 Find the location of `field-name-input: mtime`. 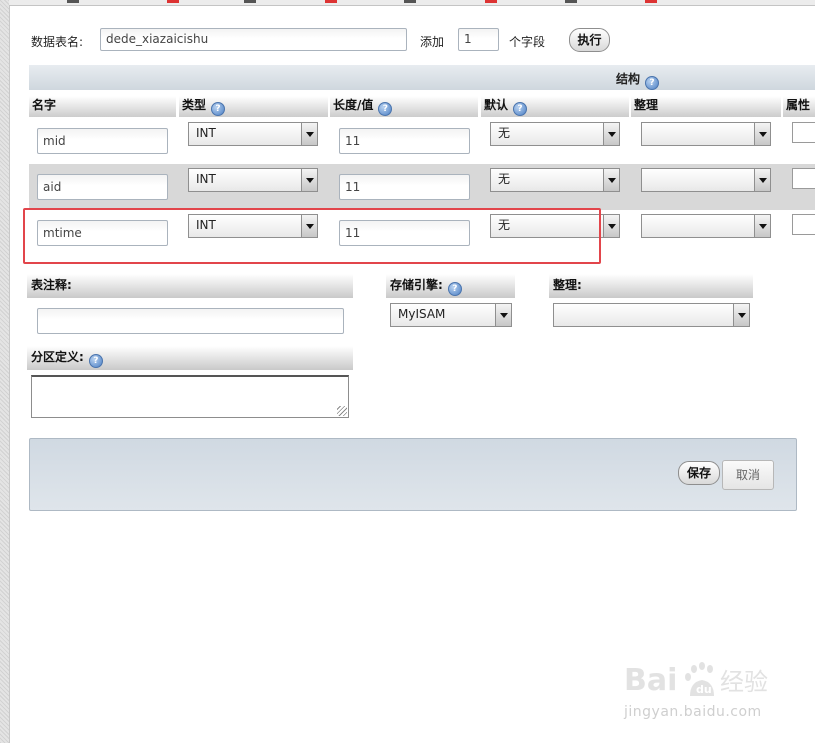

field-name-input: mtime is located at coordinates (102, 233).